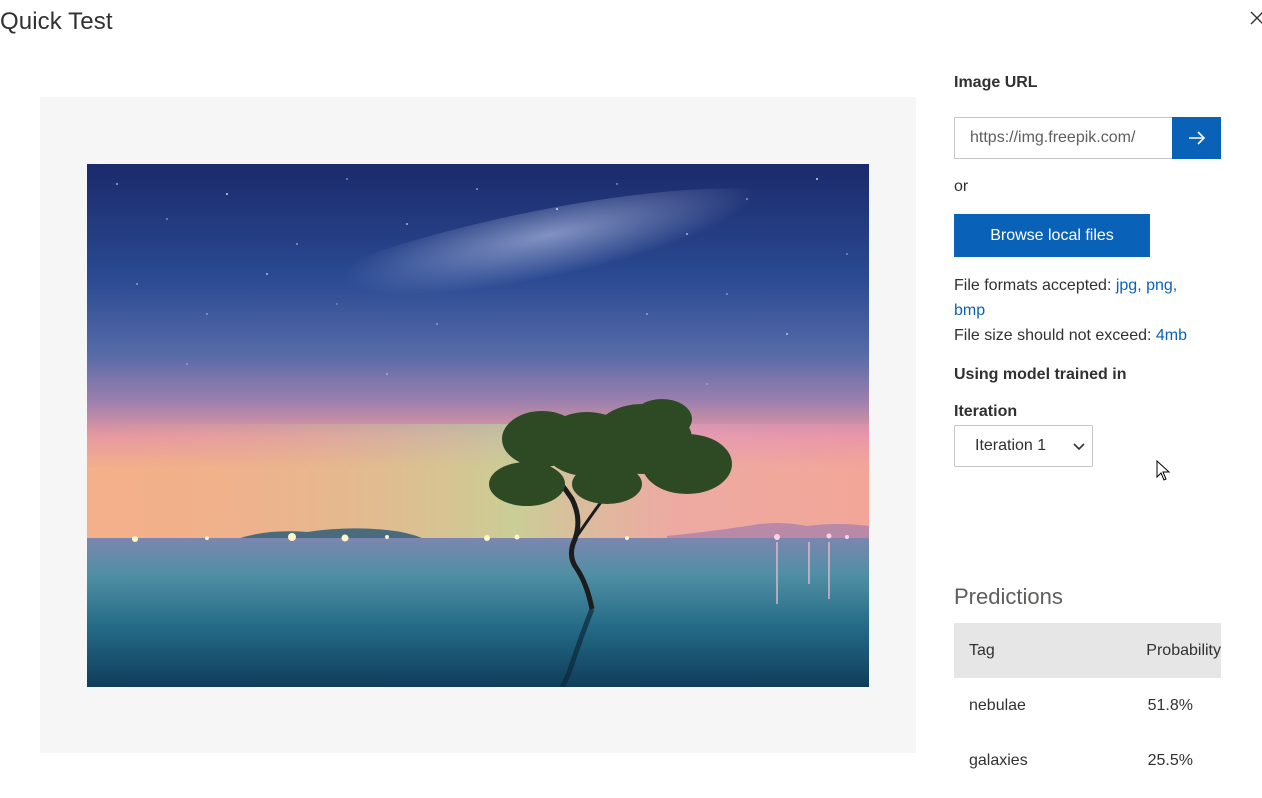  I want to click on model-heading: Using model trained in, so click(1040, 374).